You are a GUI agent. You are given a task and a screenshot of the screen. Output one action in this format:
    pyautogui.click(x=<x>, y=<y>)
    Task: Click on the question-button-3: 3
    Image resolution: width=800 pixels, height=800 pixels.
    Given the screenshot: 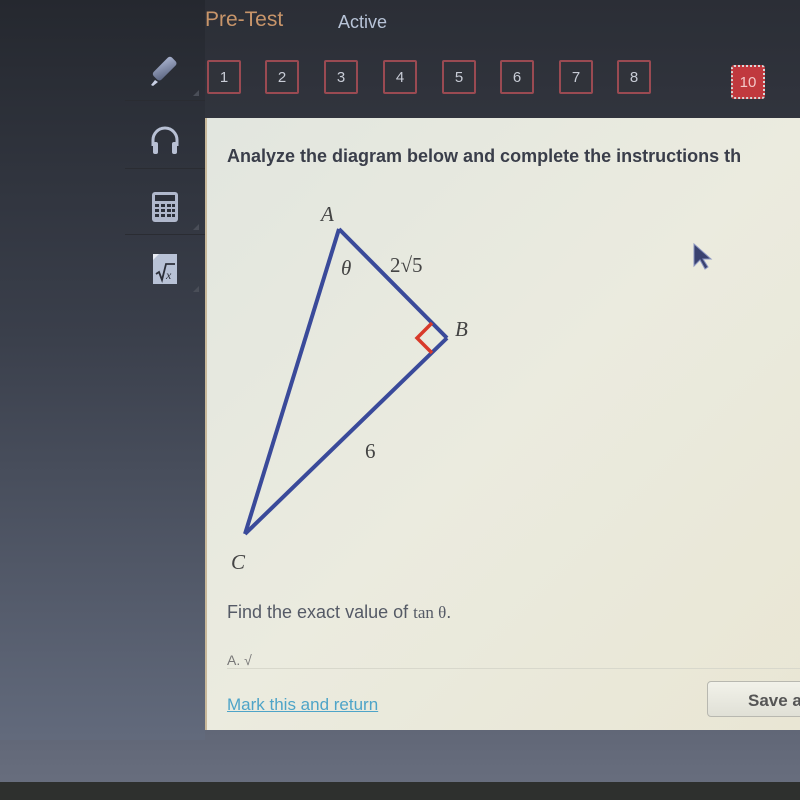 What is the action you would take?
    pyautogui.click(x=341, y=77)
    